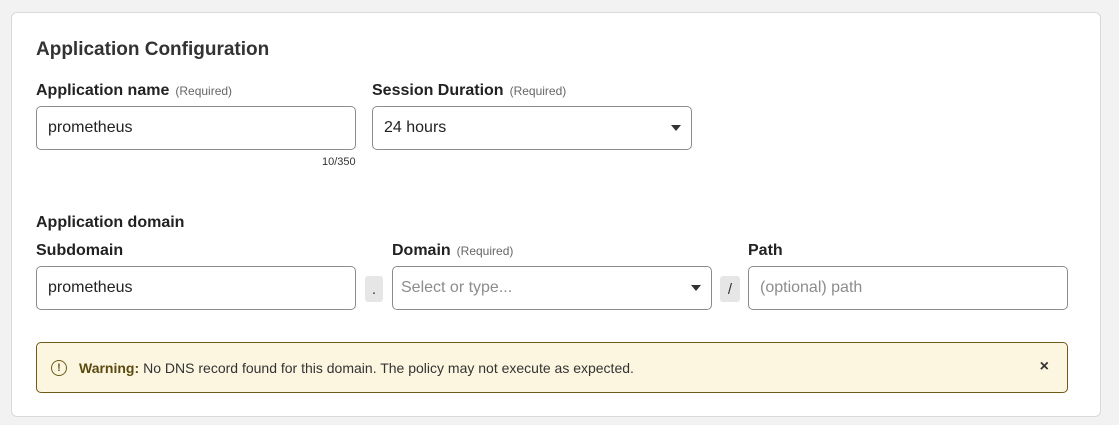 The image size is (1119, 425). What do you see at coordinates (421, 250) in the screenshot?
I see `domain-label-text: Domain` at bounding box center [421, 250].